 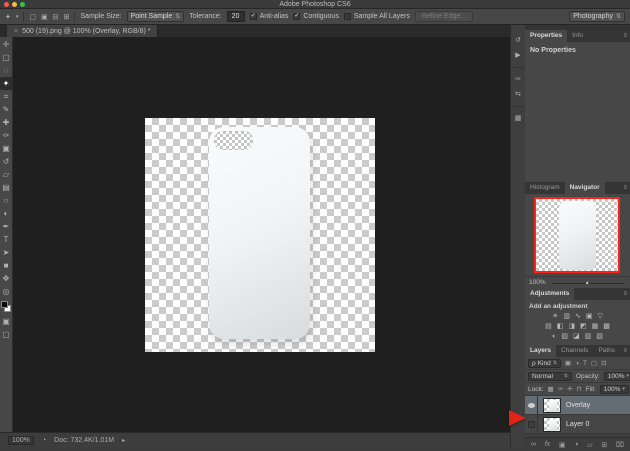 I want to click on opacity-field: 100% ▾, so click(x=616, y=376).